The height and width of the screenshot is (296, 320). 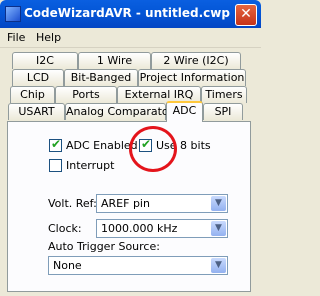 I want to click on tab-lcd: LCD, so click(x=38, y=77).